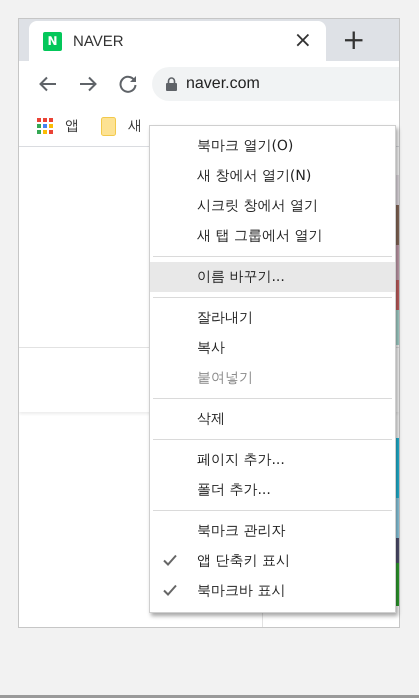  What do you see at coordinates (272, 206) in the screenshot?
I see `menu-item: 시크릿 창에서 열기` at bounding box center [272, 206].